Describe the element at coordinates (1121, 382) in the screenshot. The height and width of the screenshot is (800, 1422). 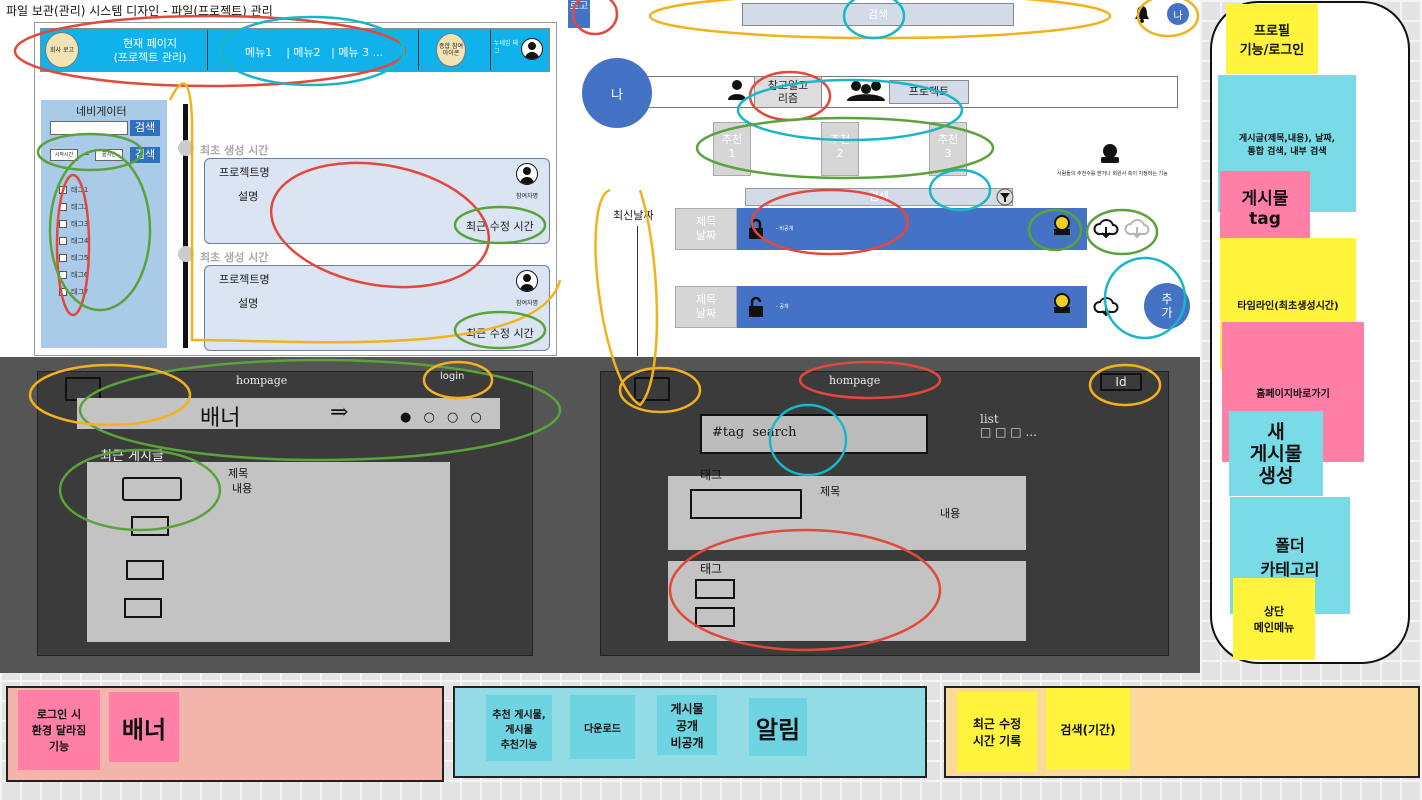
I see `sketch-id-box: Id` at that location.